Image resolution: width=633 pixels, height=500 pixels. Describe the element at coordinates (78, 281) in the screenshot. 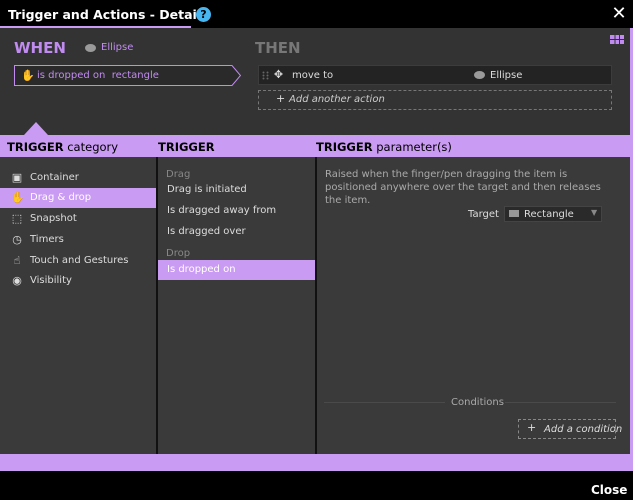

I see `category-item-visibility: ◉ Visibility` at that location.